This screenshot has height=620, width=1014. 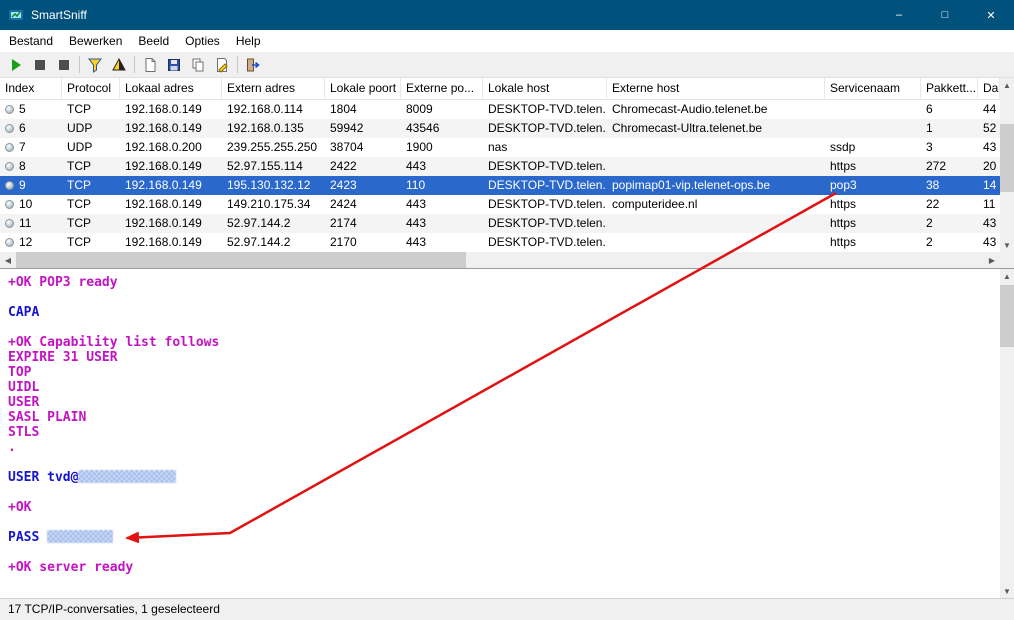 What do you see at coordinates (416, 223) in the screenshot?
I see `table-cell: 443` at bounding box center [416, 223].